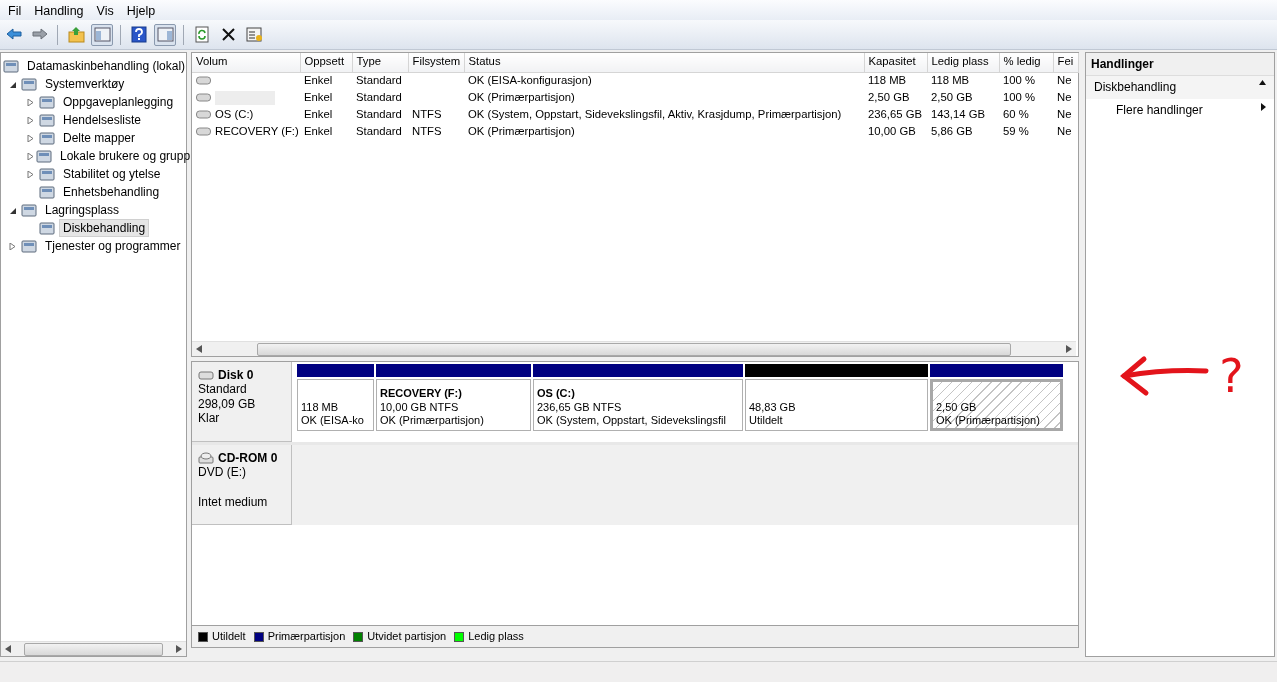 This screenshot has height=682, width=1277. What do you see at coordinates (1263, 106) in the screenshot?
I see `submenu-arrow-icon` at bounding box center [1263, 106].